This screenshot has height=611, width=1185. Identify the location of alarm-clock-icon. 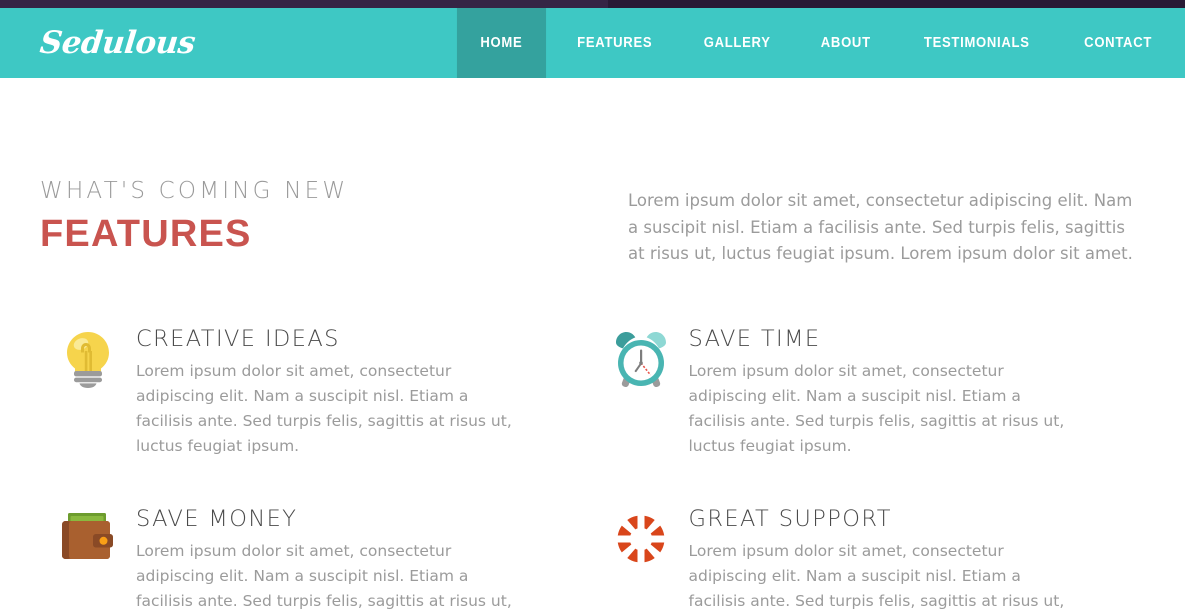
(640, 360).